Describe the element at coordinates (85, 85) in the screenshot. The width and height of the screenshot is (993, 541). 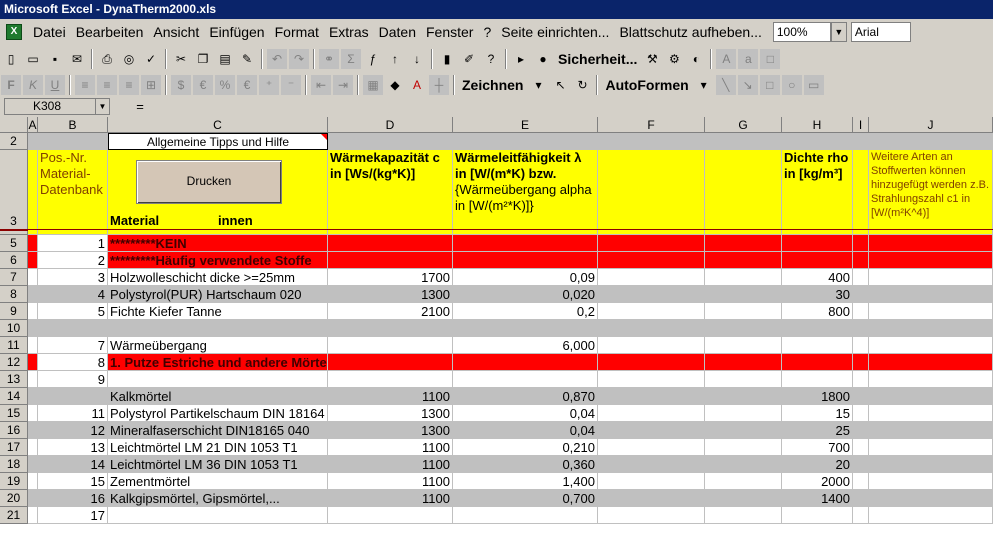
I see `align-left-icon: ≡` at that location.